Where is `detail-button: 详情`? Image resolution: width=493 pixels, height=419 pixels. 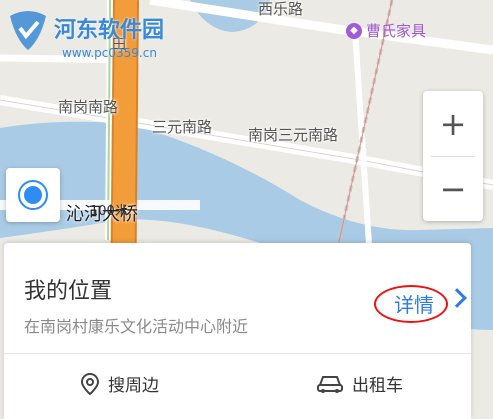 detail-button: 详情 is located at coordinates (420, 303).